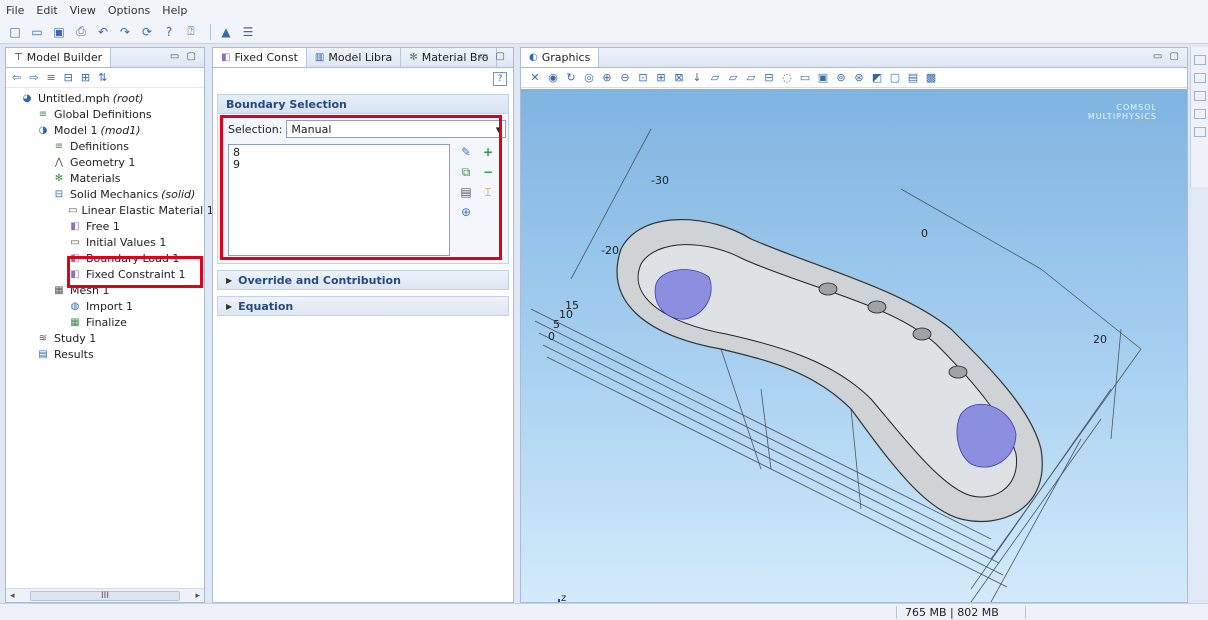 This screenshot has height=620, width=1208. What do you see at coordinates (661, 77) in the screenshot?
I see `zoom-selected-icon: ⊞` at bounding box center [661, 77].